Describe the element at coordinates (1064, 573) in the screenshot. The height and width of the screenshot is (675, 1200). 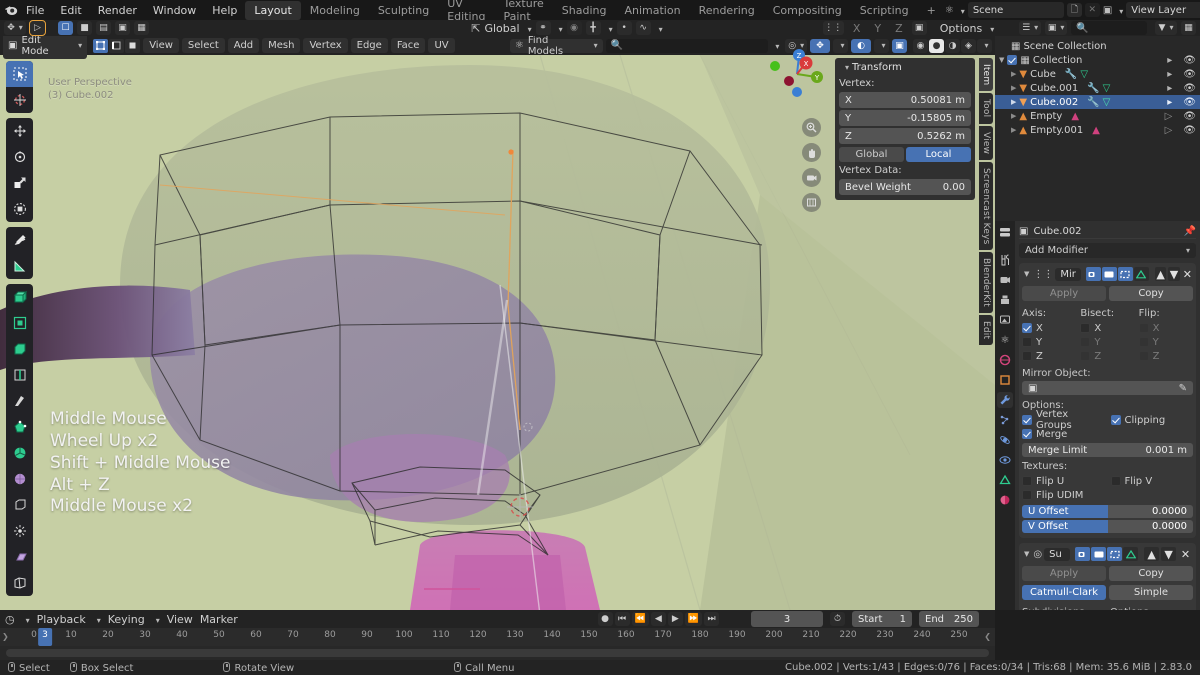
I see `apply-button: Apply` at that location.